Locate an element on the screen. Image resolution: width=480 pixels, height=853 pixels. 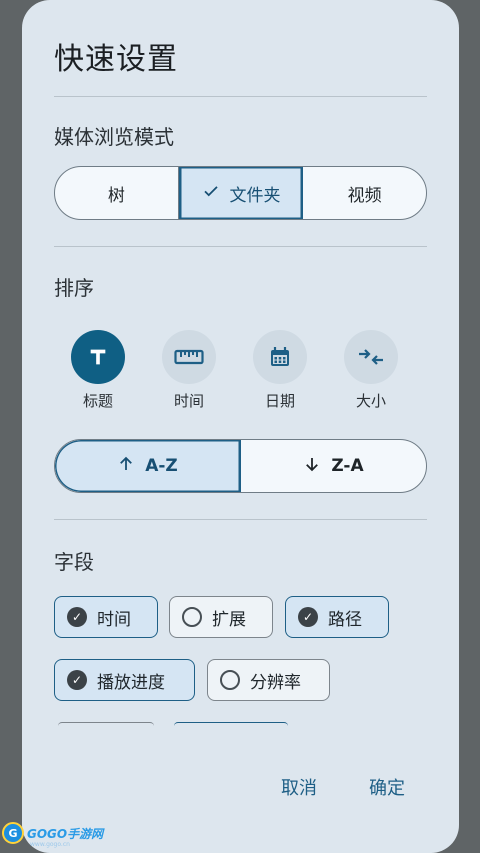
sort-order-asc-label: A-Z is located at coordinates (161, 466).